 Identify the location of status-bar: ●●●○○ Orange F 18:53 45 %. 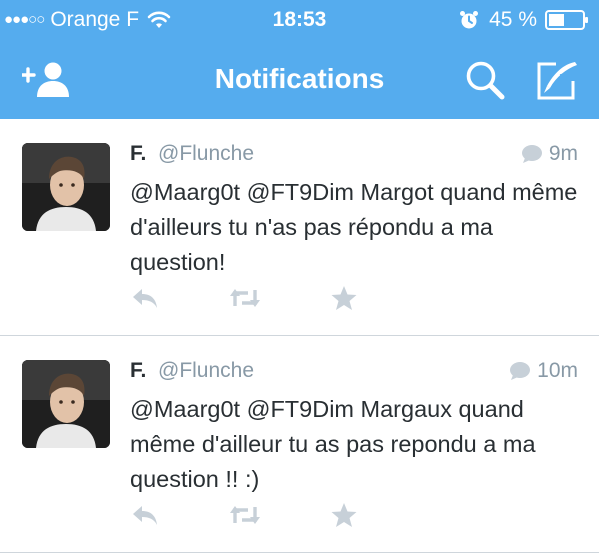
(299, 20).